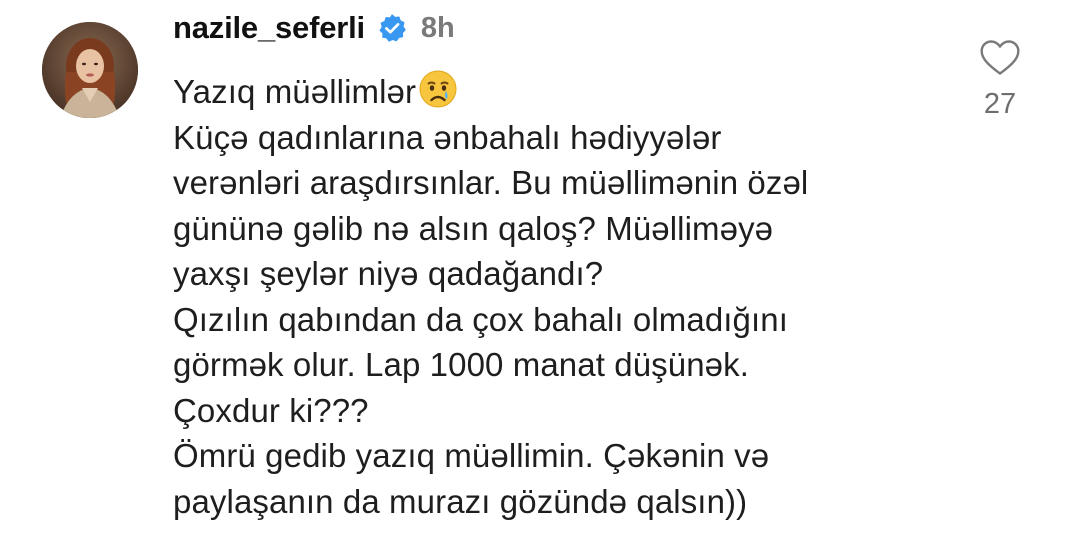  Describe the element at coordinates (388, 273) in the screenshot. I see `comment-line: yaxşı şeylər niyə qadağandı?` at that location.